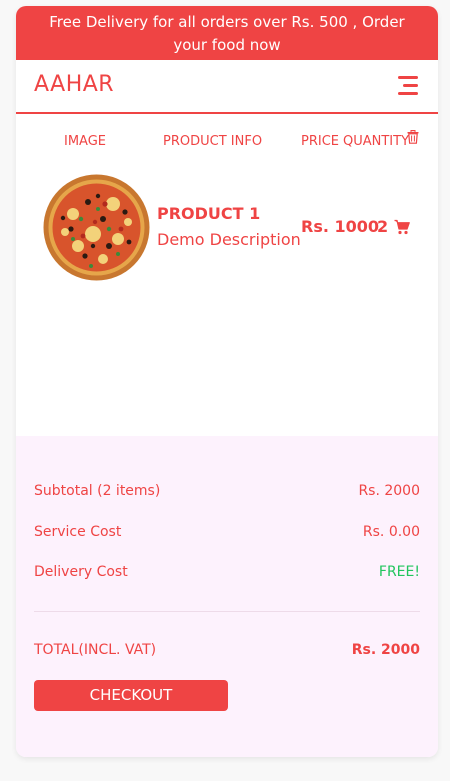 This screenshot has height=781, width=450. Describe the element at coordinates (74, 84) in the screenshot. I see `brand-logo: AAHAR` at that location.